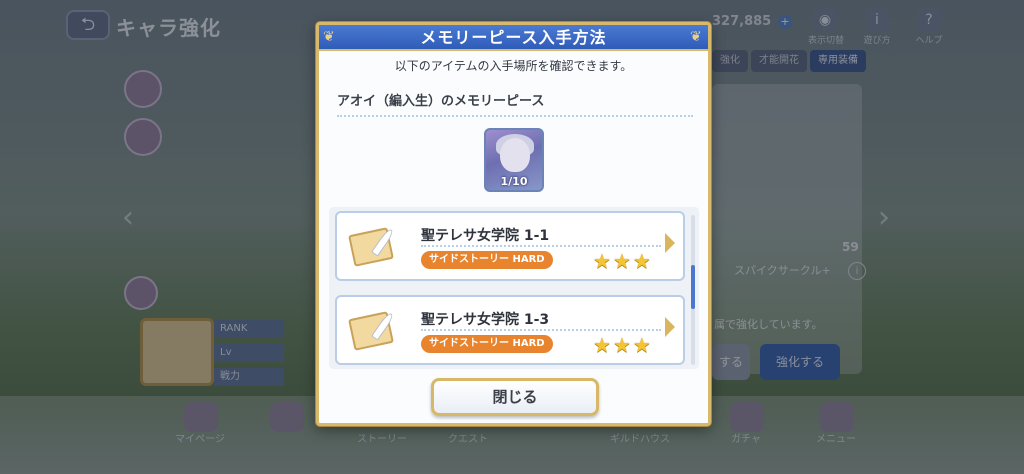 The image size is (1024, 474). I want to click on scrollbar-thumb, so click(693, 287).